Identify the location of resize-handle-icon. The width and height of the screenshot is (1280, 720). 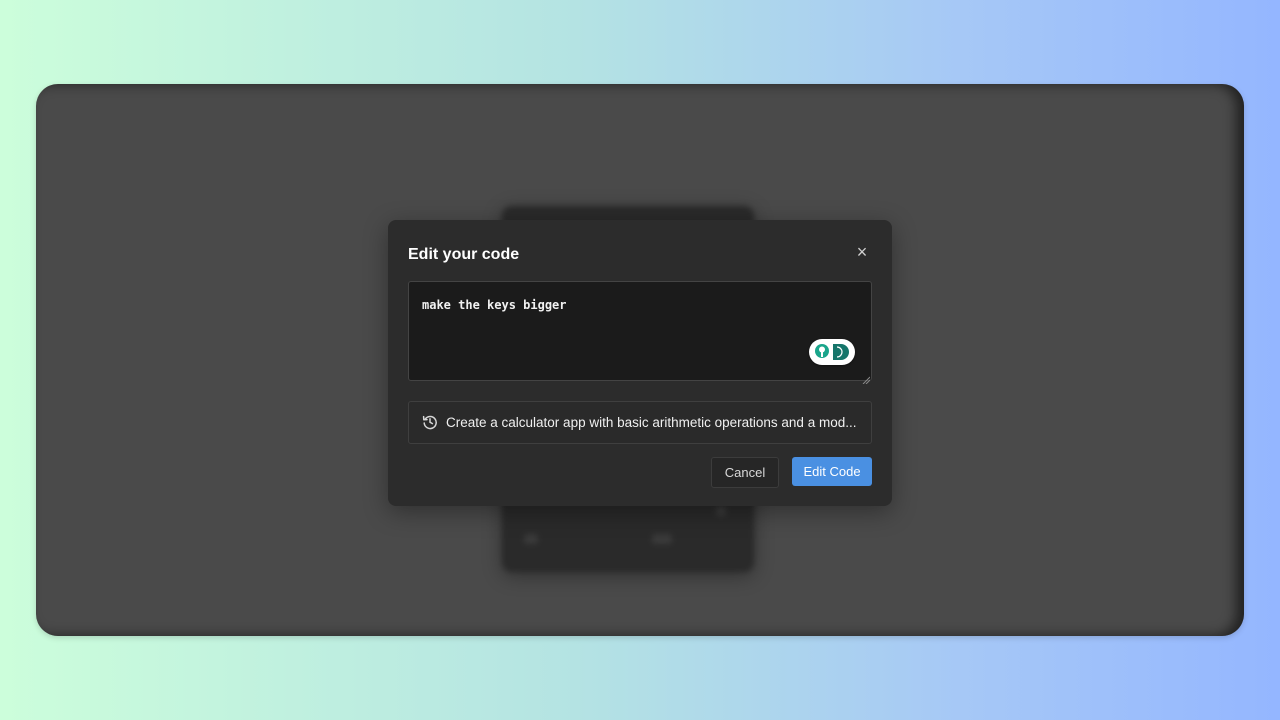
(866, 378).